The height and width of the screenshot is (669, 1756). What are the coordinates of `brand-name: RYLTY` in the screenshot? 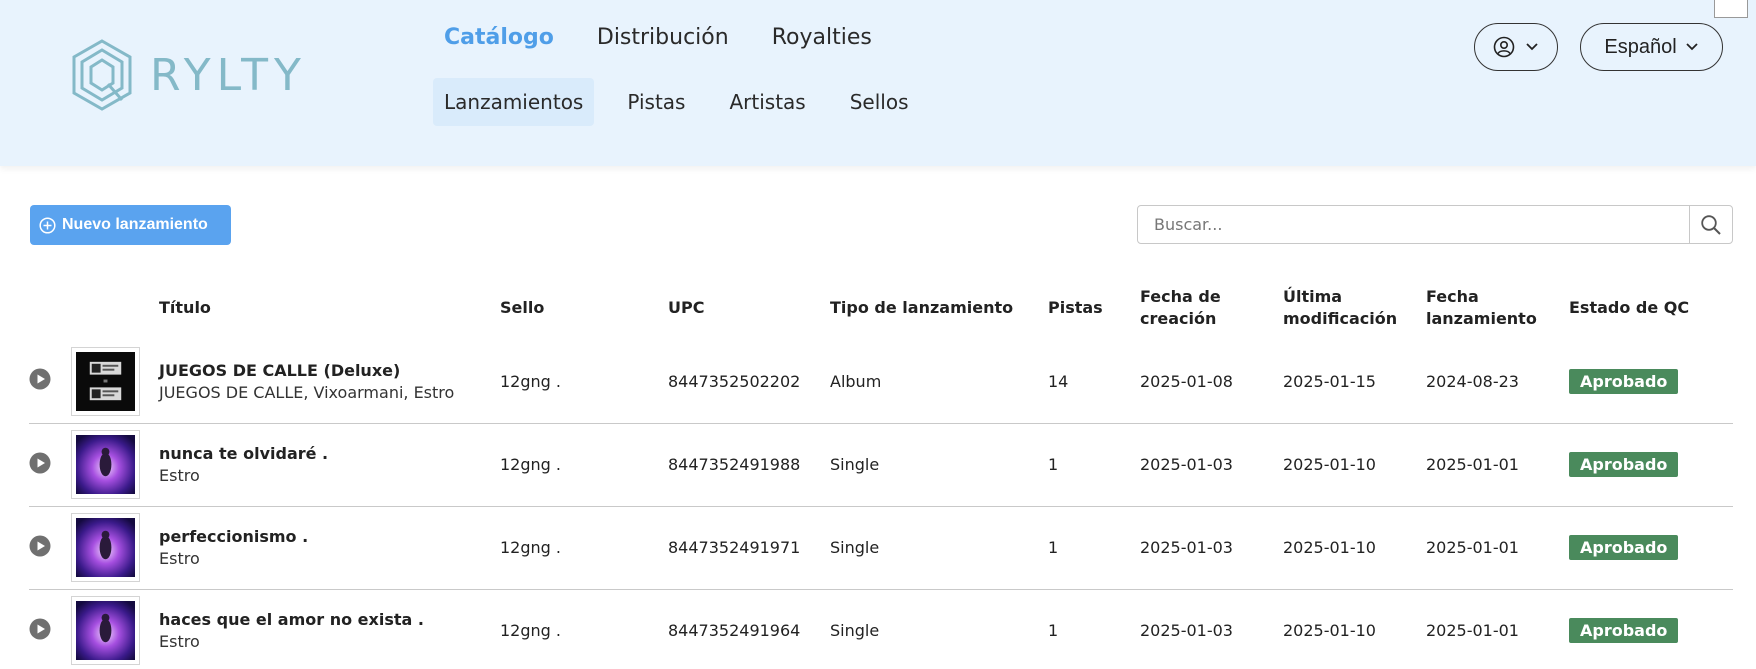 It's located at (228, 75).